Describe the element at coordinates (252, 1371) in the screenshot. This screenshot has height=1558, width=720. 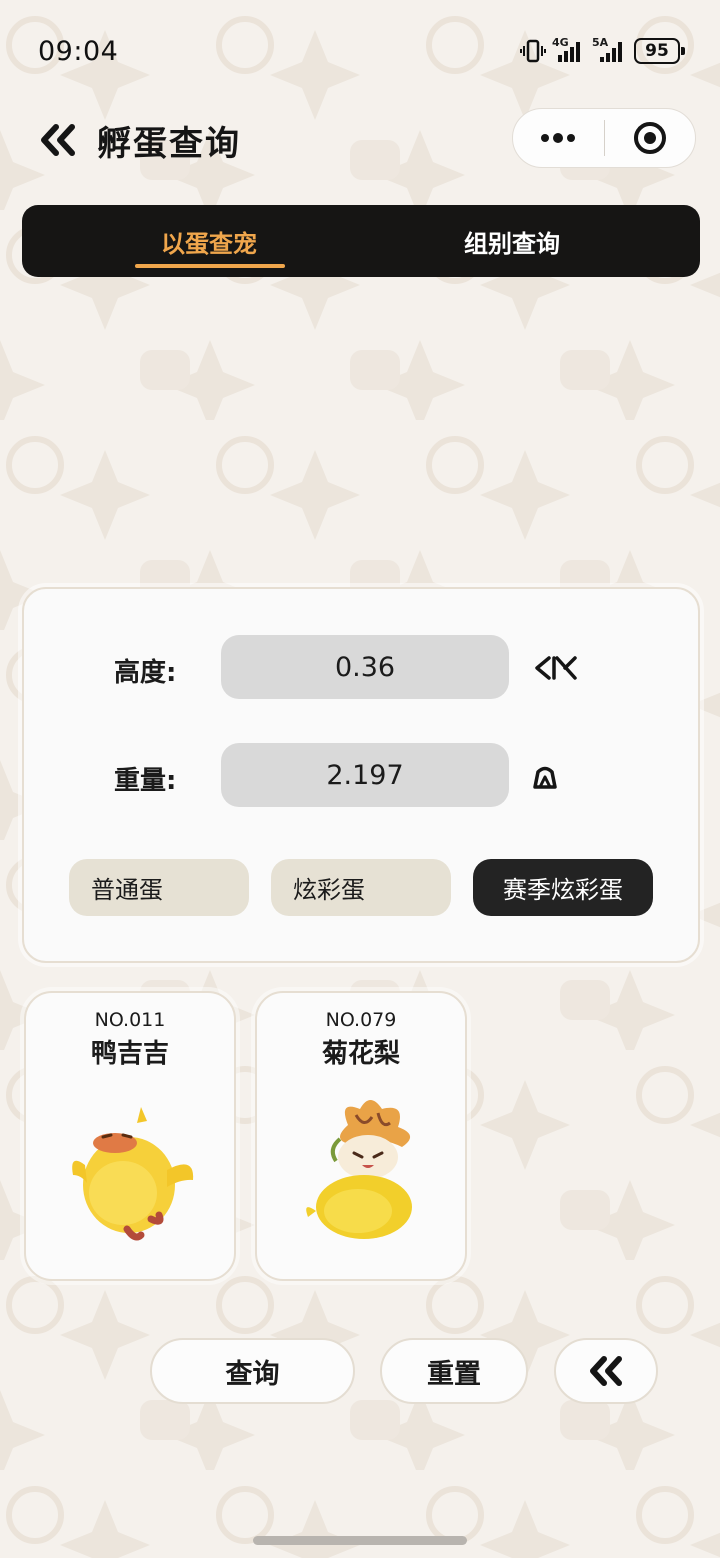
I see `query-button: 查询` at that location.